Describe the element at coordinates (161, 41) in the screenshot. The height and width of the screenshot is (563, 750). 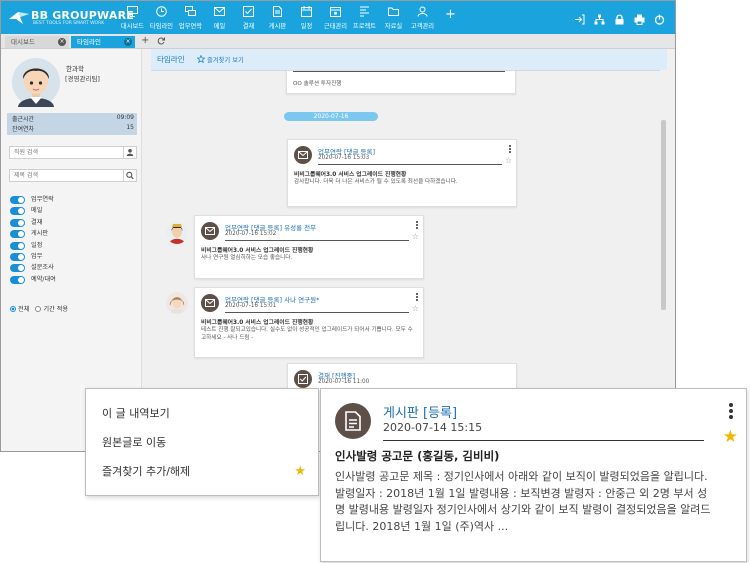
I see `refresh-icon` at that location.